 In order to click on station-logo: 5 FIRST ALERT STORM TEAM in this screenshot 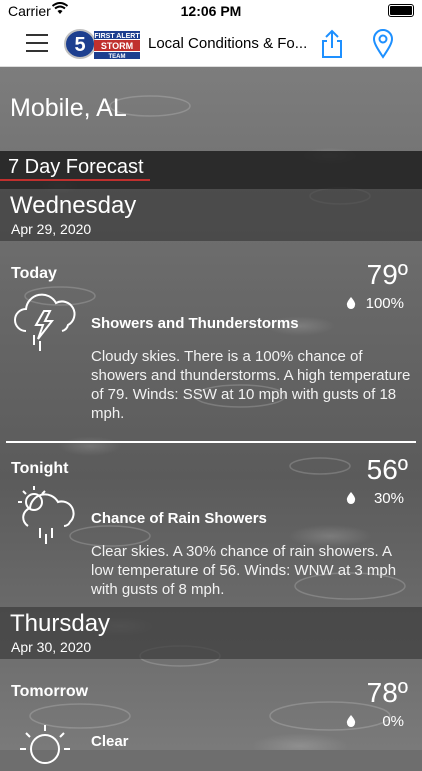, I will do `click(102, 44)`.